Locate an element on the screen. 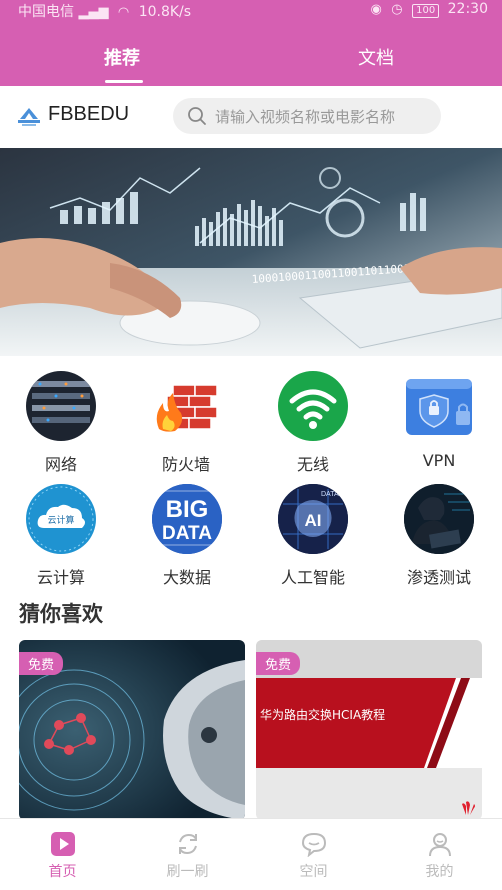 Image resolution: width=502 pixels, height=890 pixels. category-label: 渗透测试 is located at coordinates (438, 577).